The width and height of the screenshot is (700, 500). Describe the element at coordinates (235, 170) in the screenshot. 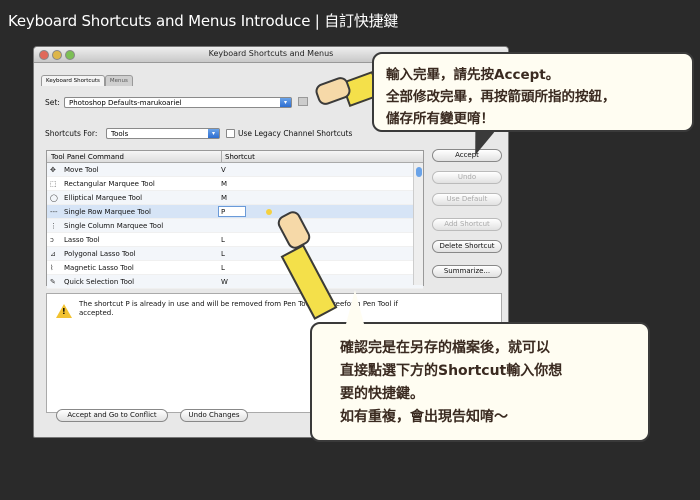

I see `table-row: ✥ Move Tool V` at that location.